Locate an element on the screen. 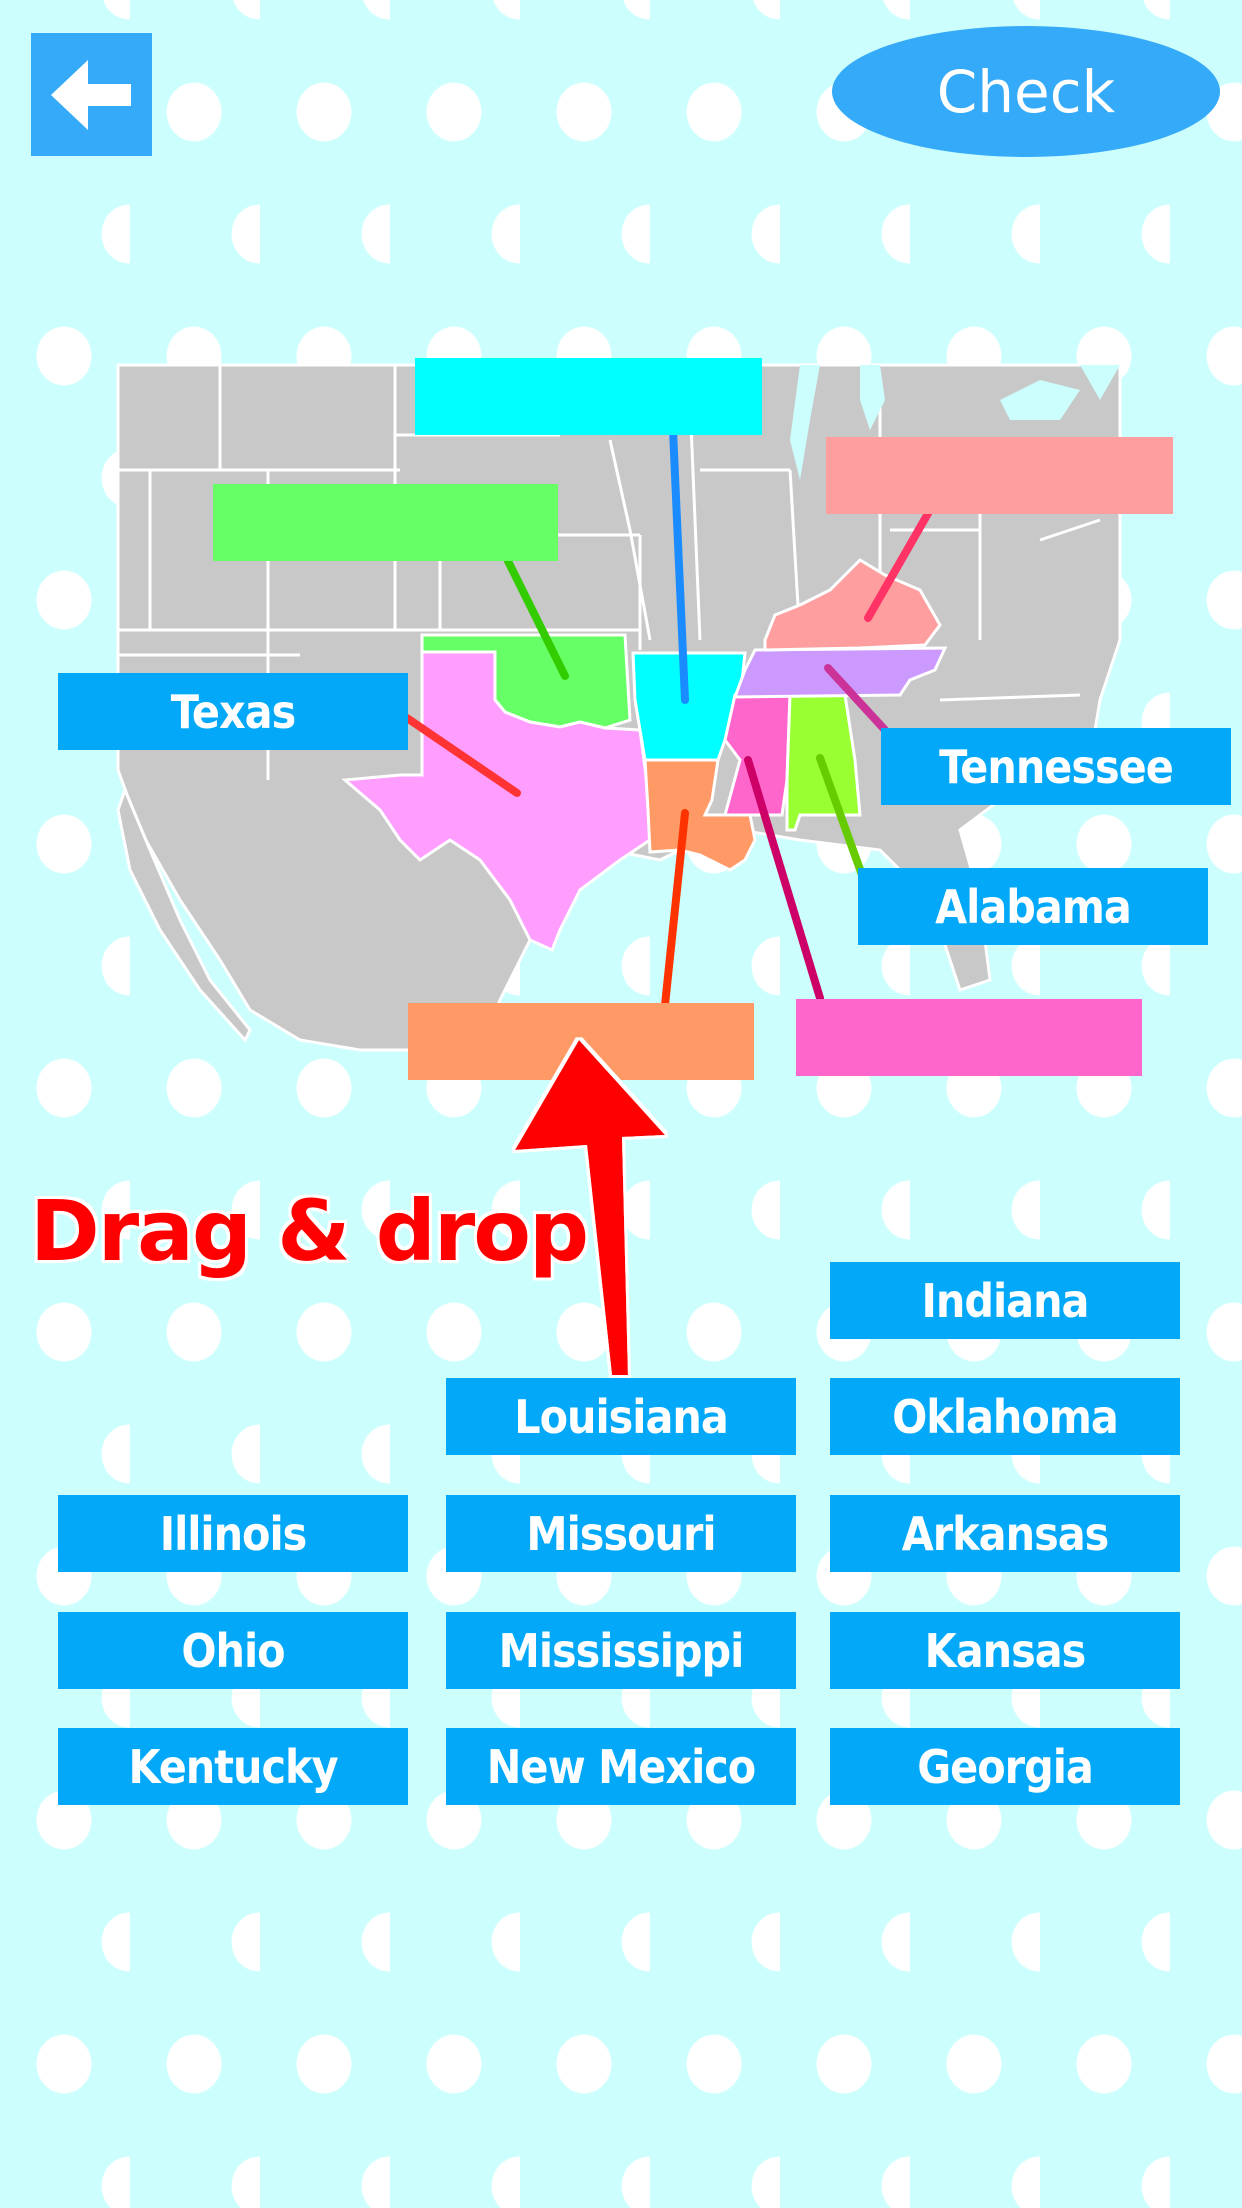 This screenshot has width=1242, height=2208. choice-label: Mississippi is located at coordinates (621, 1650).